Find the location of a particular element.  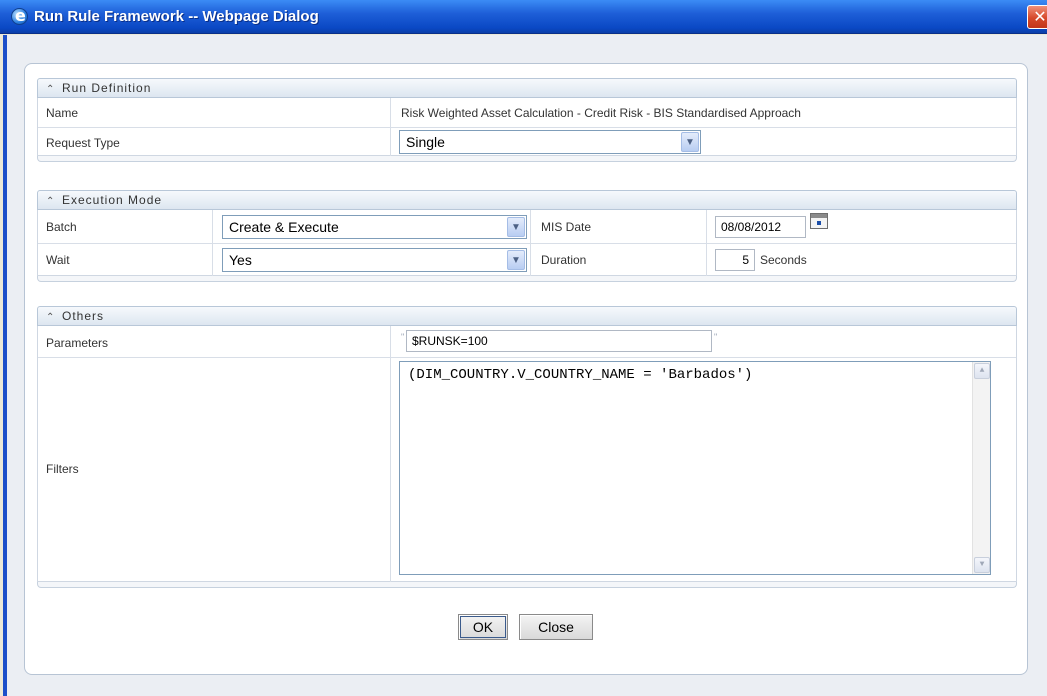

calendar-icon is located at coordinates (819, 221).